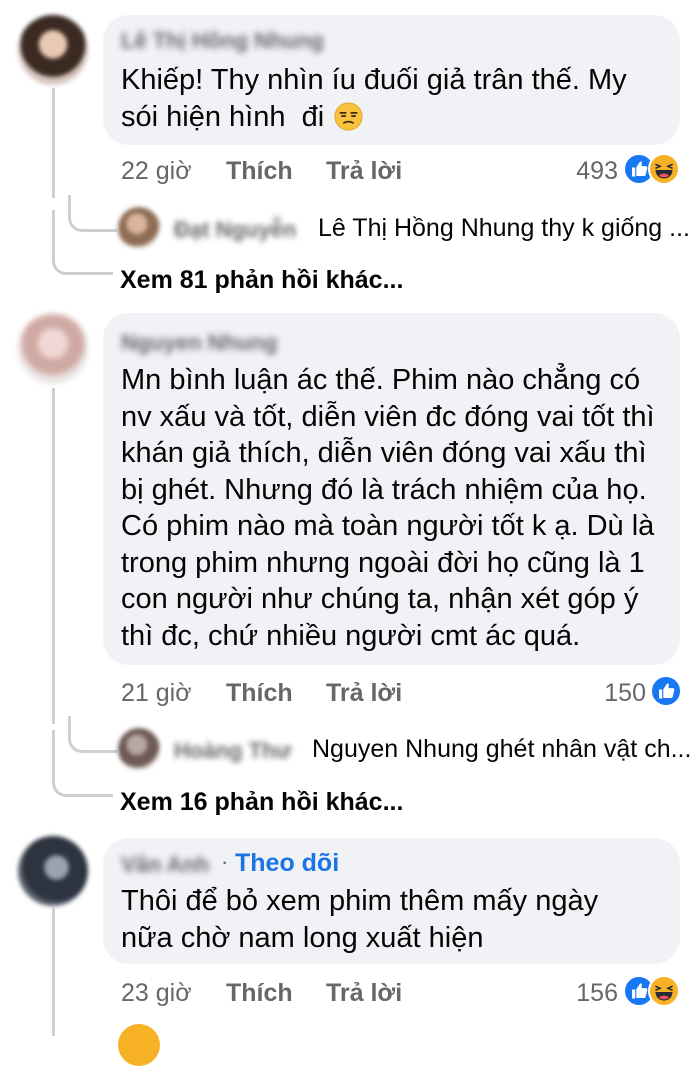 The height and width of the screenshot is (1066, 700). What do you see at coordinates (139, 1045) in the screenshot?
I see `next-reply-avatar` at bounding box center [139, 1045].